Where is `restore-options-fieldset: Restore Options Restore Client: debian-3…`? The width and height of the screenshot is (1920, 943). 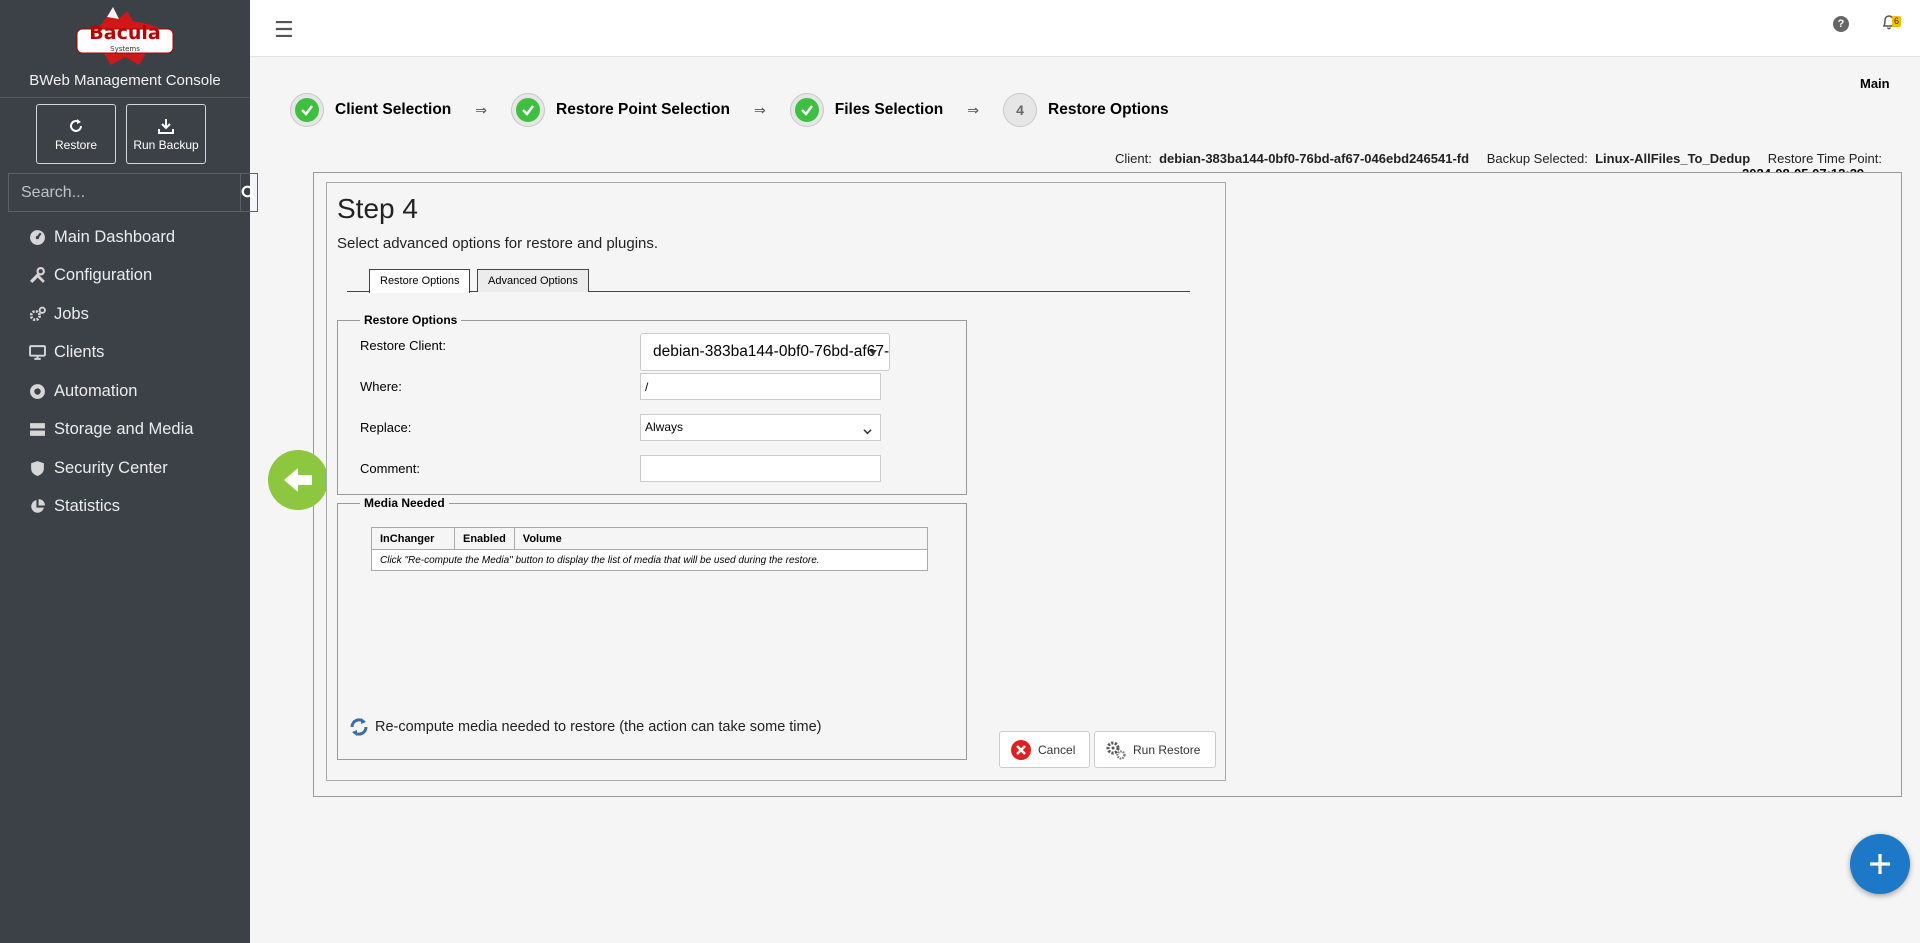
restore-options-fieldset: Restore Options Restore Client: debian-3… is located at coordinates (652, 404).